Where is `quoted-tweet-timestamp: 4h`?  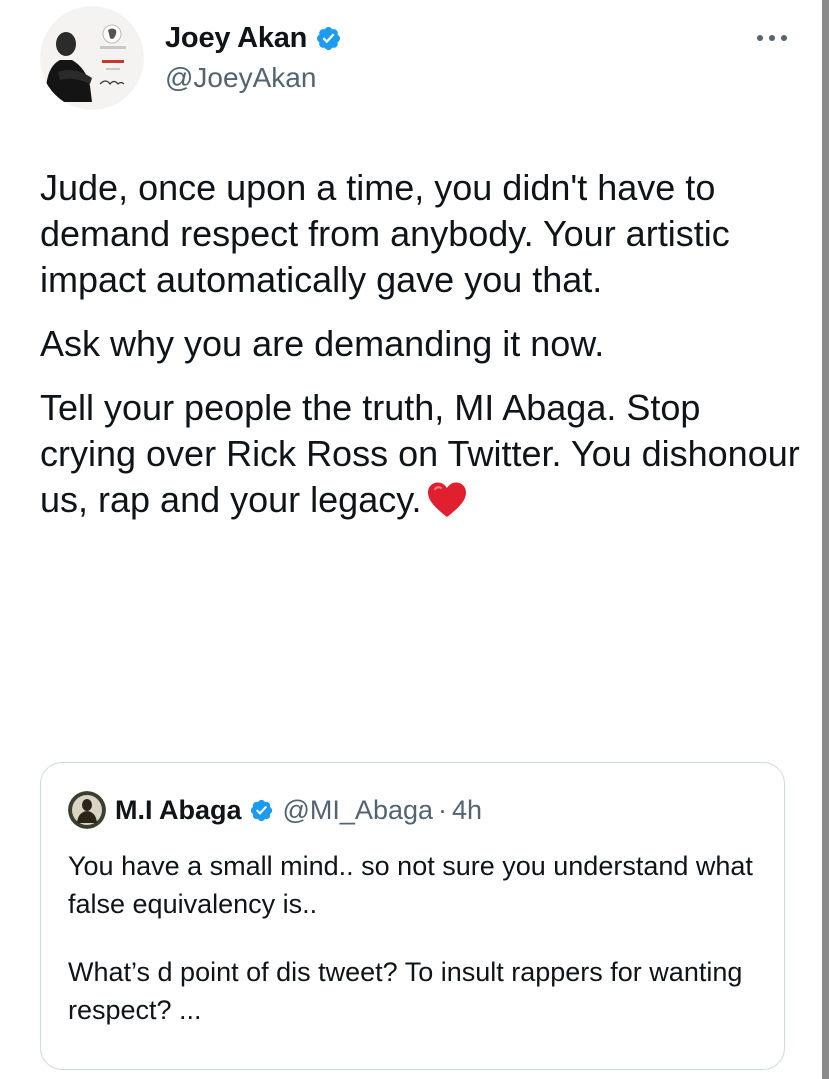
quoted-tweet-timestamp: 4h is located at coordinates (467, 810).